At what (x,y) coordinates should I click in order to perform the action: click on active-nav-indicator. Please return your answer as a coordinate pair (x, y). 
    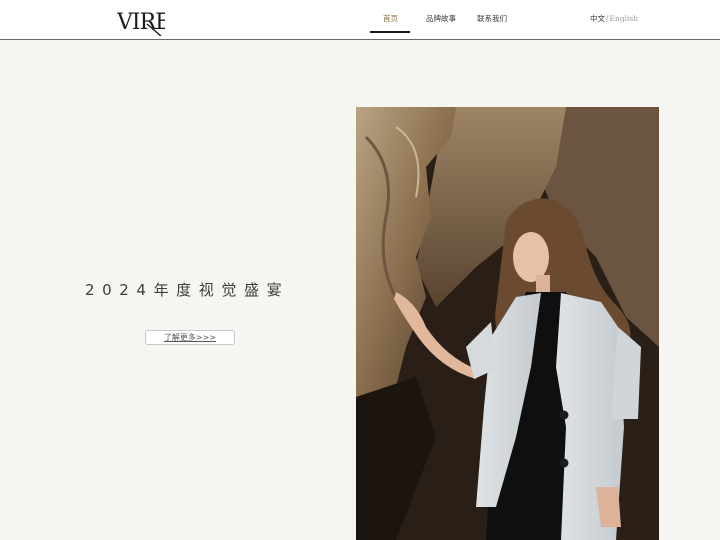
    Looking at the image, I should click on (390, 32).